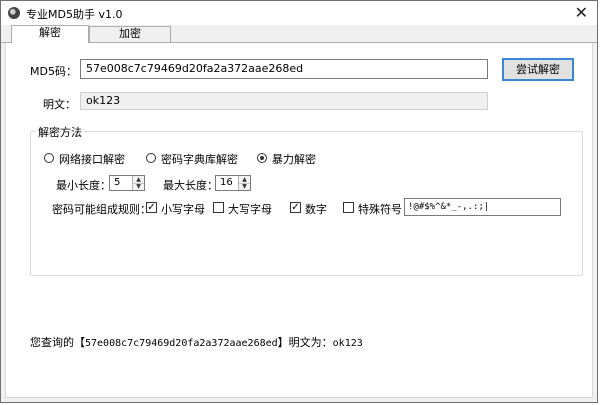 This screenshot has width=600, height=405. What do you see at coordinates (83, 185) in the screenshot?
I see `min-length-label: 最小长度：` at bounding box center [83, 185].